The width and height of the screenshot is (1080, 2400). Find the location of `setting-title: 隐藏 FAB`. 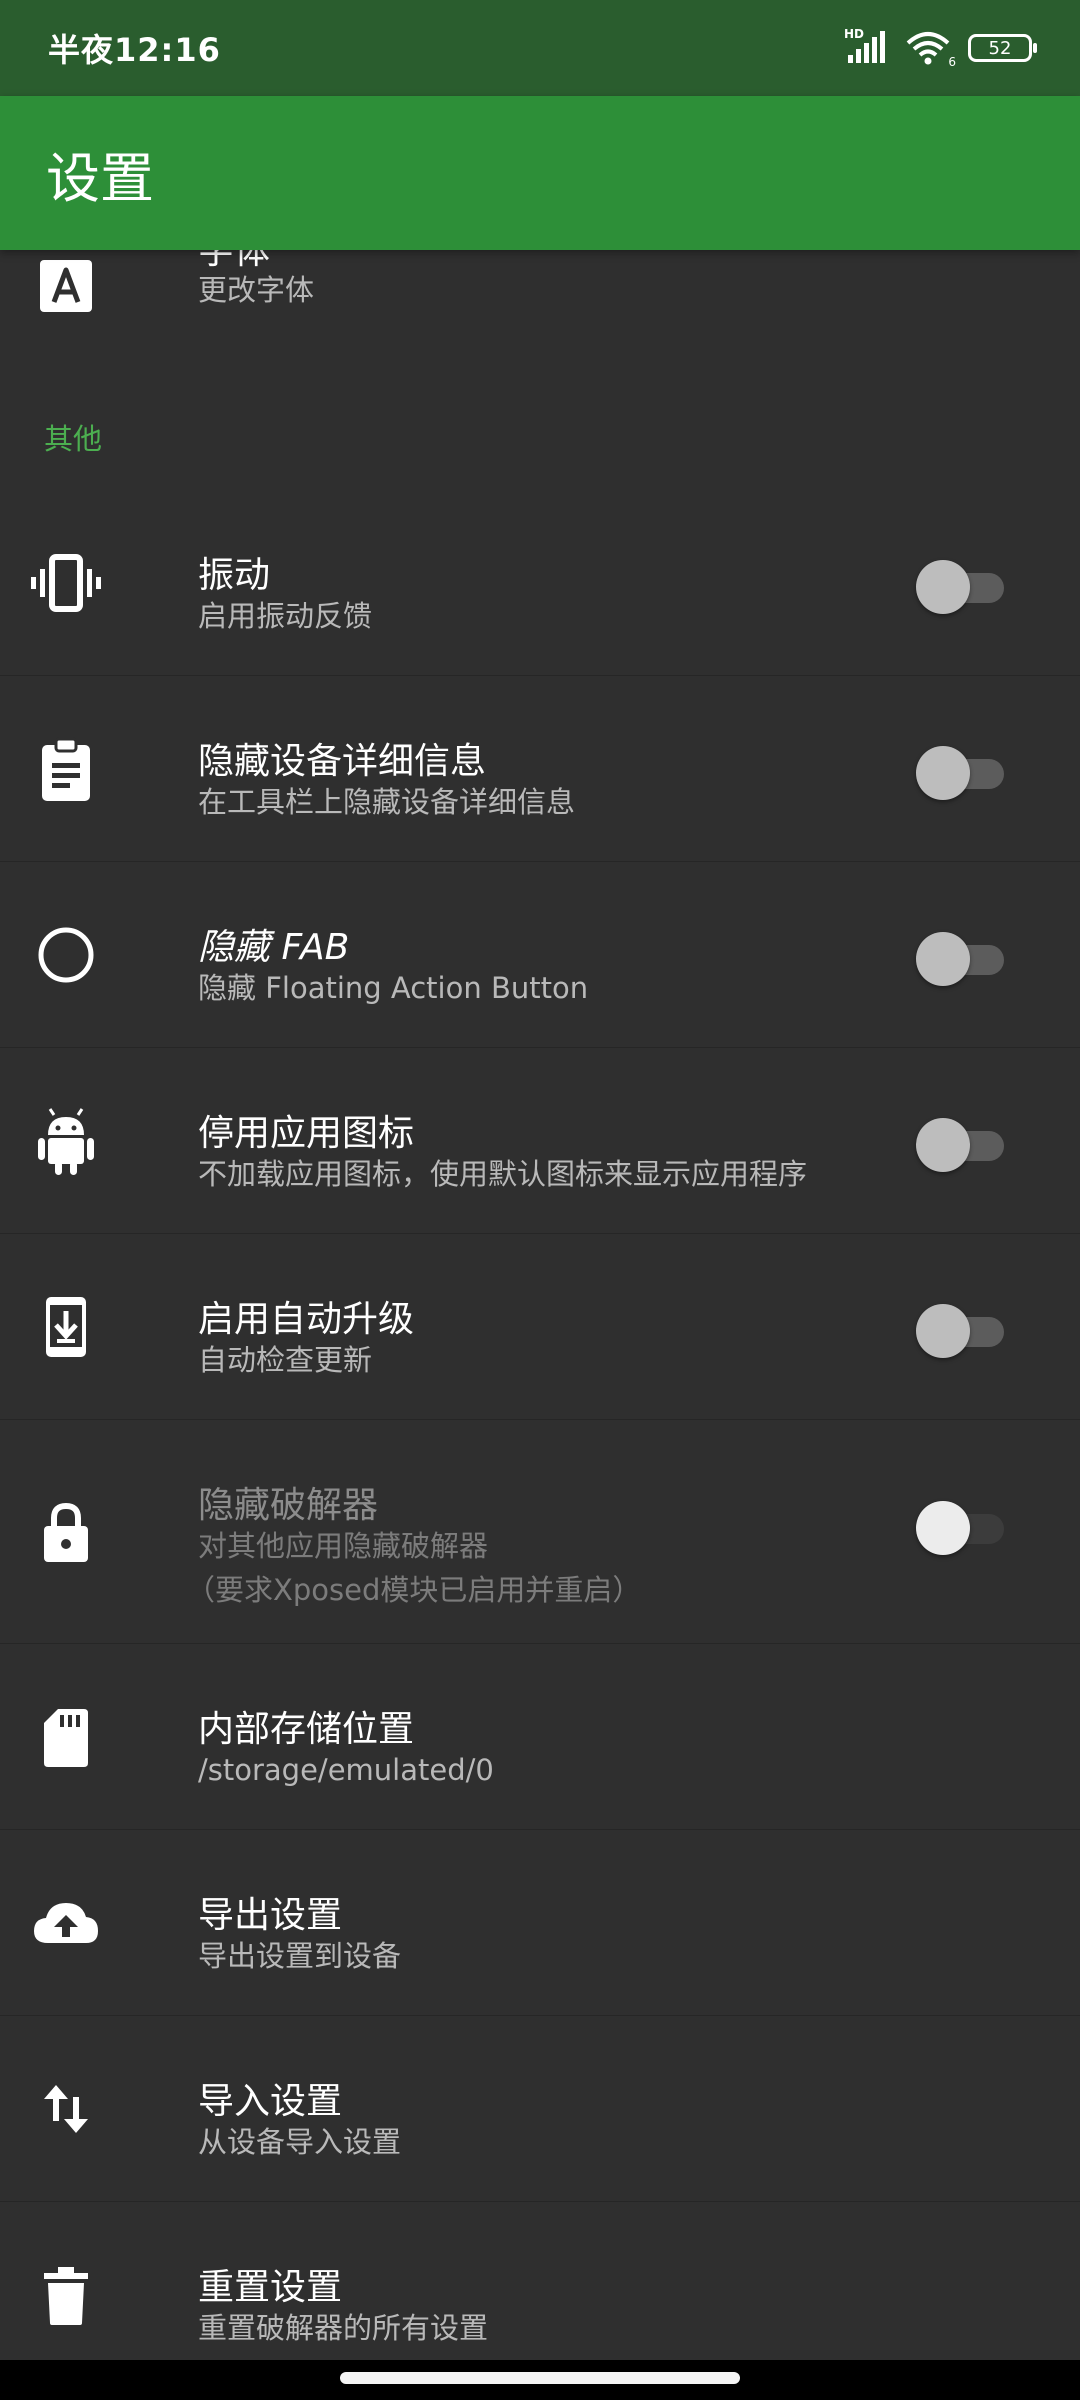

setting-title: 隐藏 FAB is located at coordinates (274, 947).